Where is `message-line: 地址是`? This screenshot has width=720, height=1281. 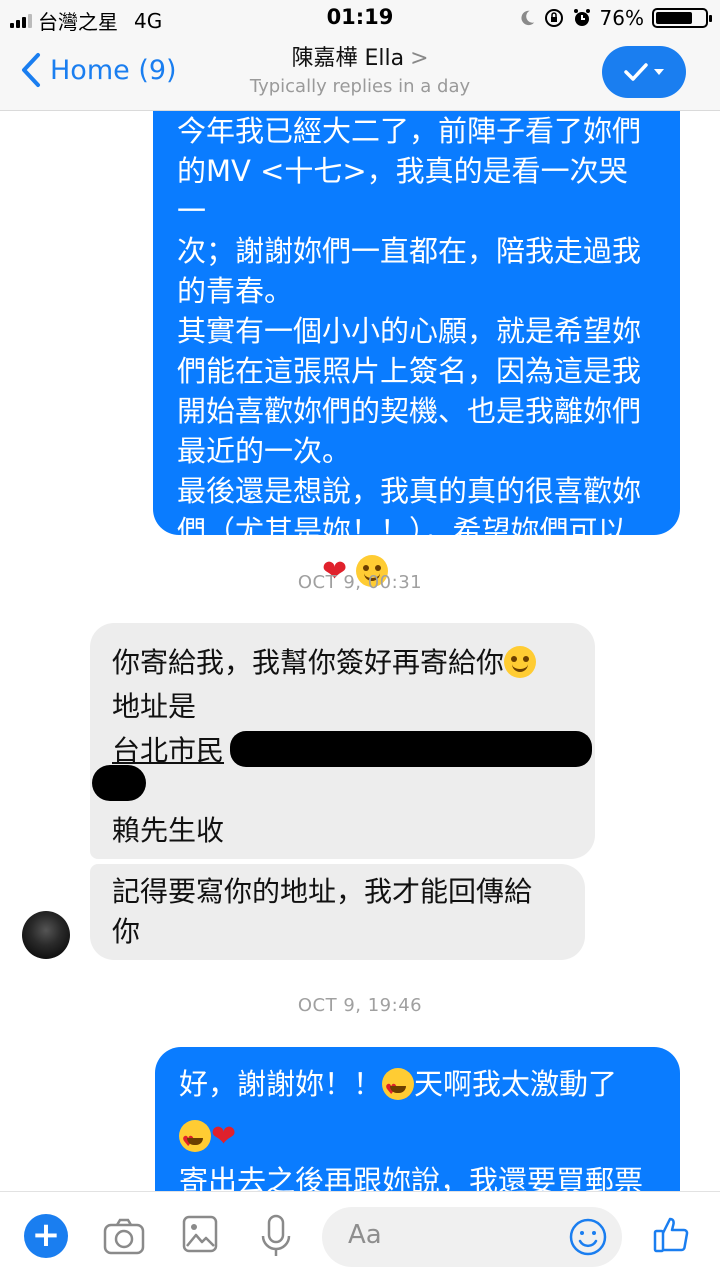
message-line: 地址是 is located at coordinates (154, 706).